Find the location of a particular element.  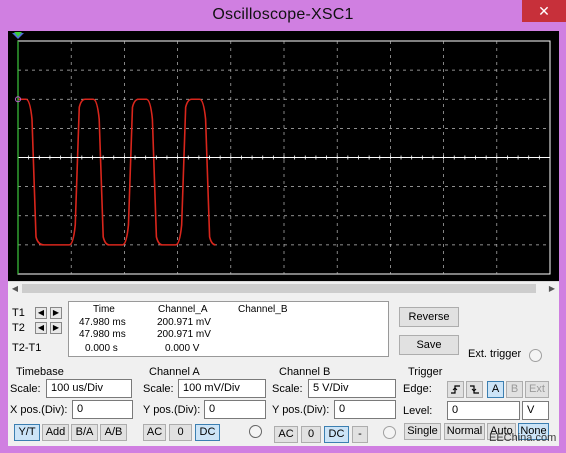

timebase-xpos-label: X pos.(Div): is located at coordinates (39, 410).